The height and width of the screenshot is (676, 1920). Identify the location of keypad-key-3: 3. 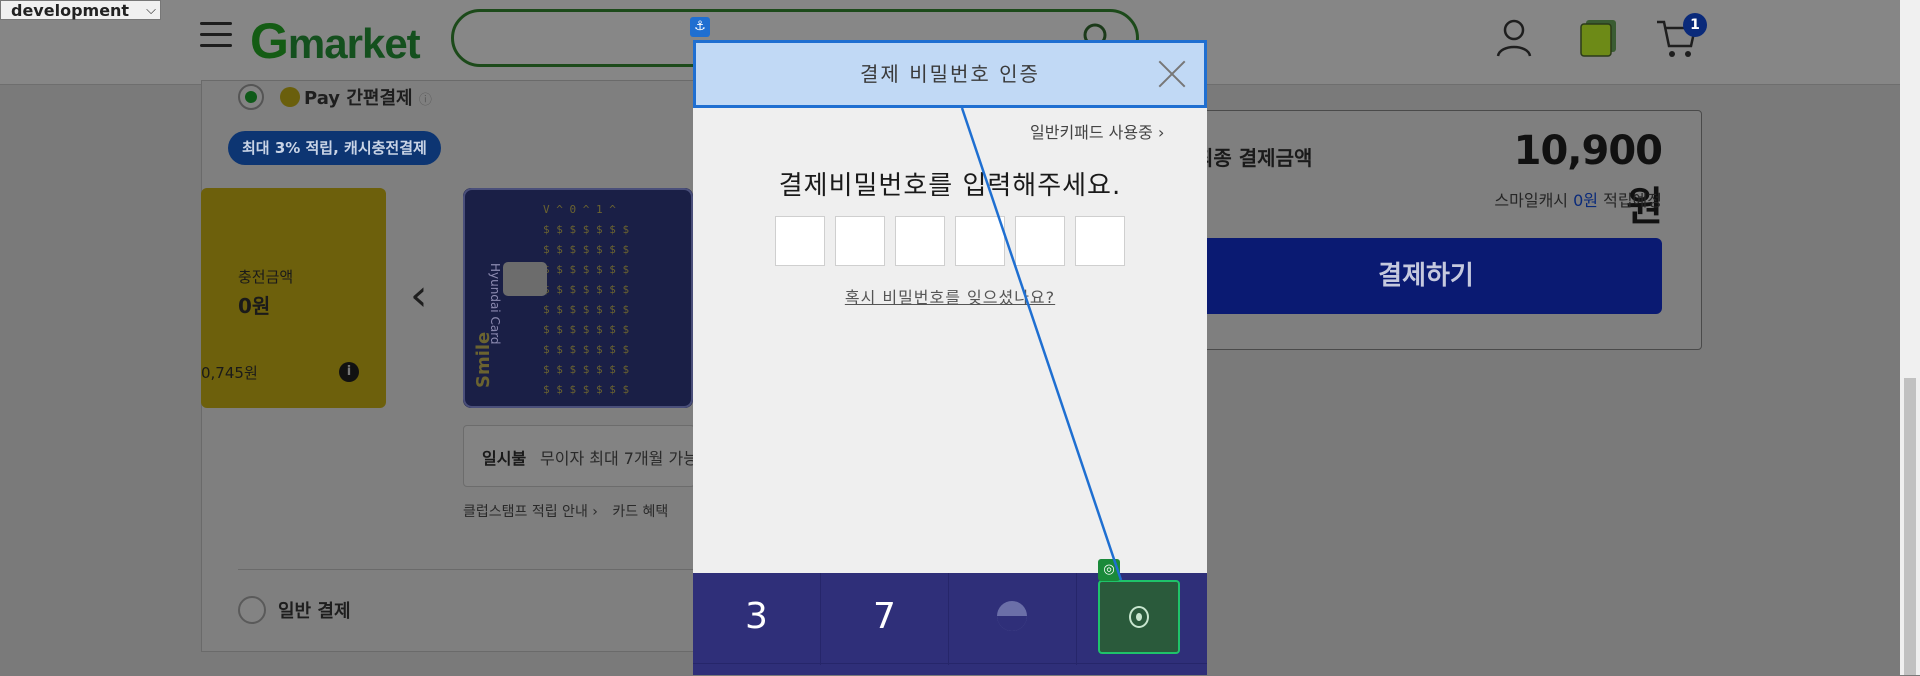
(757, 619).